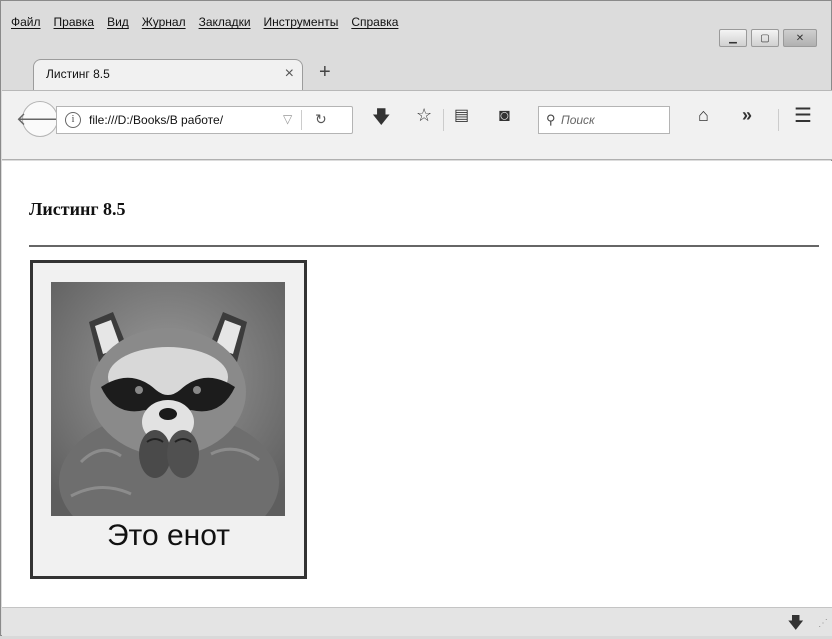 Image resolution: width=832 pixels, height=639 pixels. Describe the element at coordinates (164, 25) in the screenshot. I see `menu-history: Журнал` at that location.